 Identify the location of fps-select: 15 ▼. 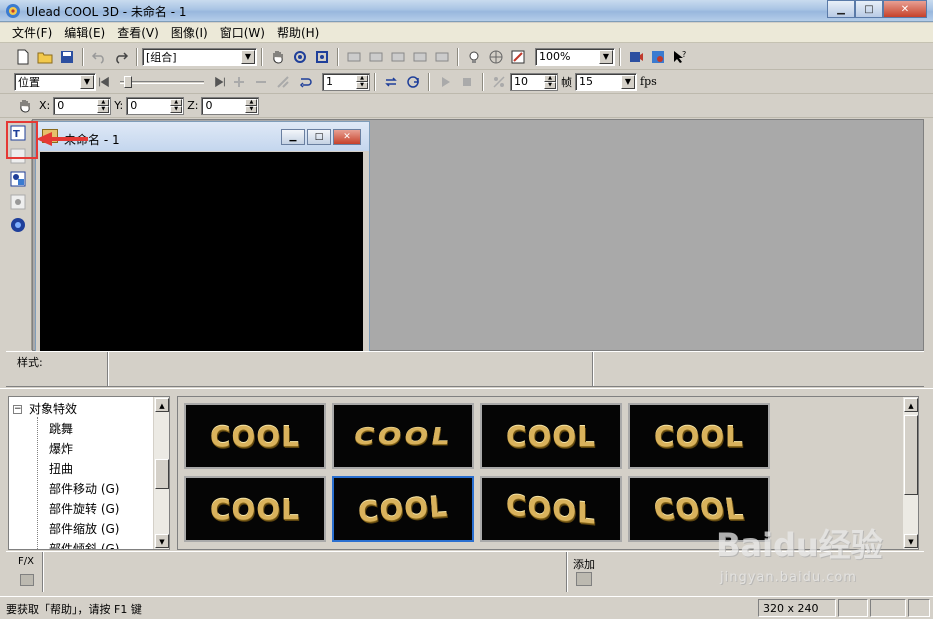
(606, 81).